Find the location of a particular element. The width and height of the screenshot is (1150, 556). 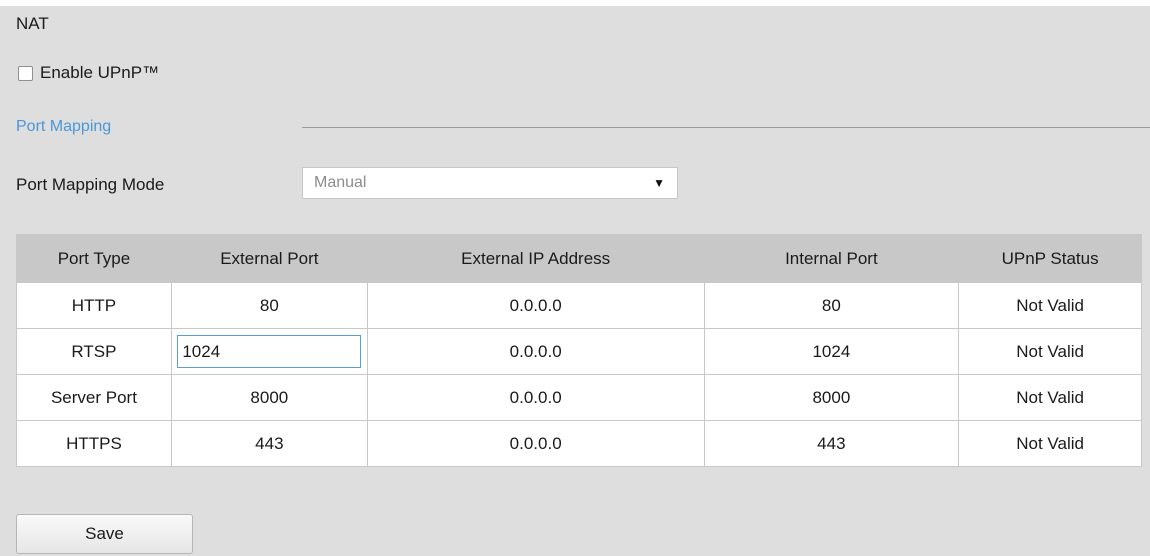

cell-internal-port: 1024 is located at coordinates (831, 351).